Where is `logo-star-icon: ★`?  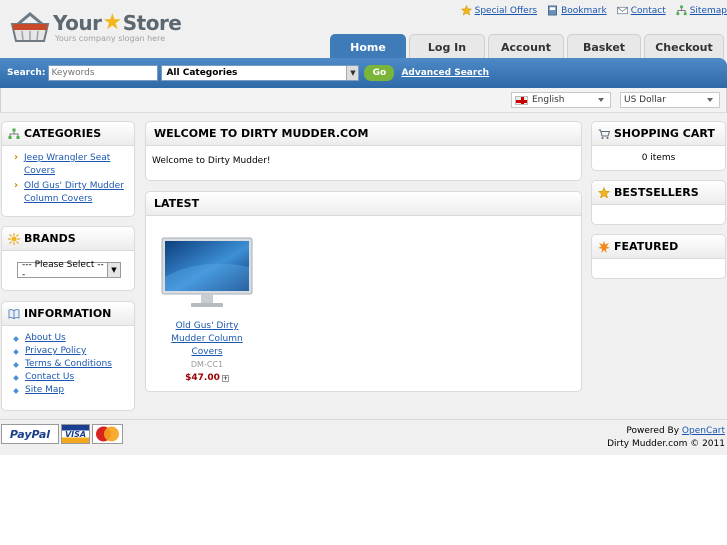 logo-star-icon: ★ is located at coordinates (112, 22).